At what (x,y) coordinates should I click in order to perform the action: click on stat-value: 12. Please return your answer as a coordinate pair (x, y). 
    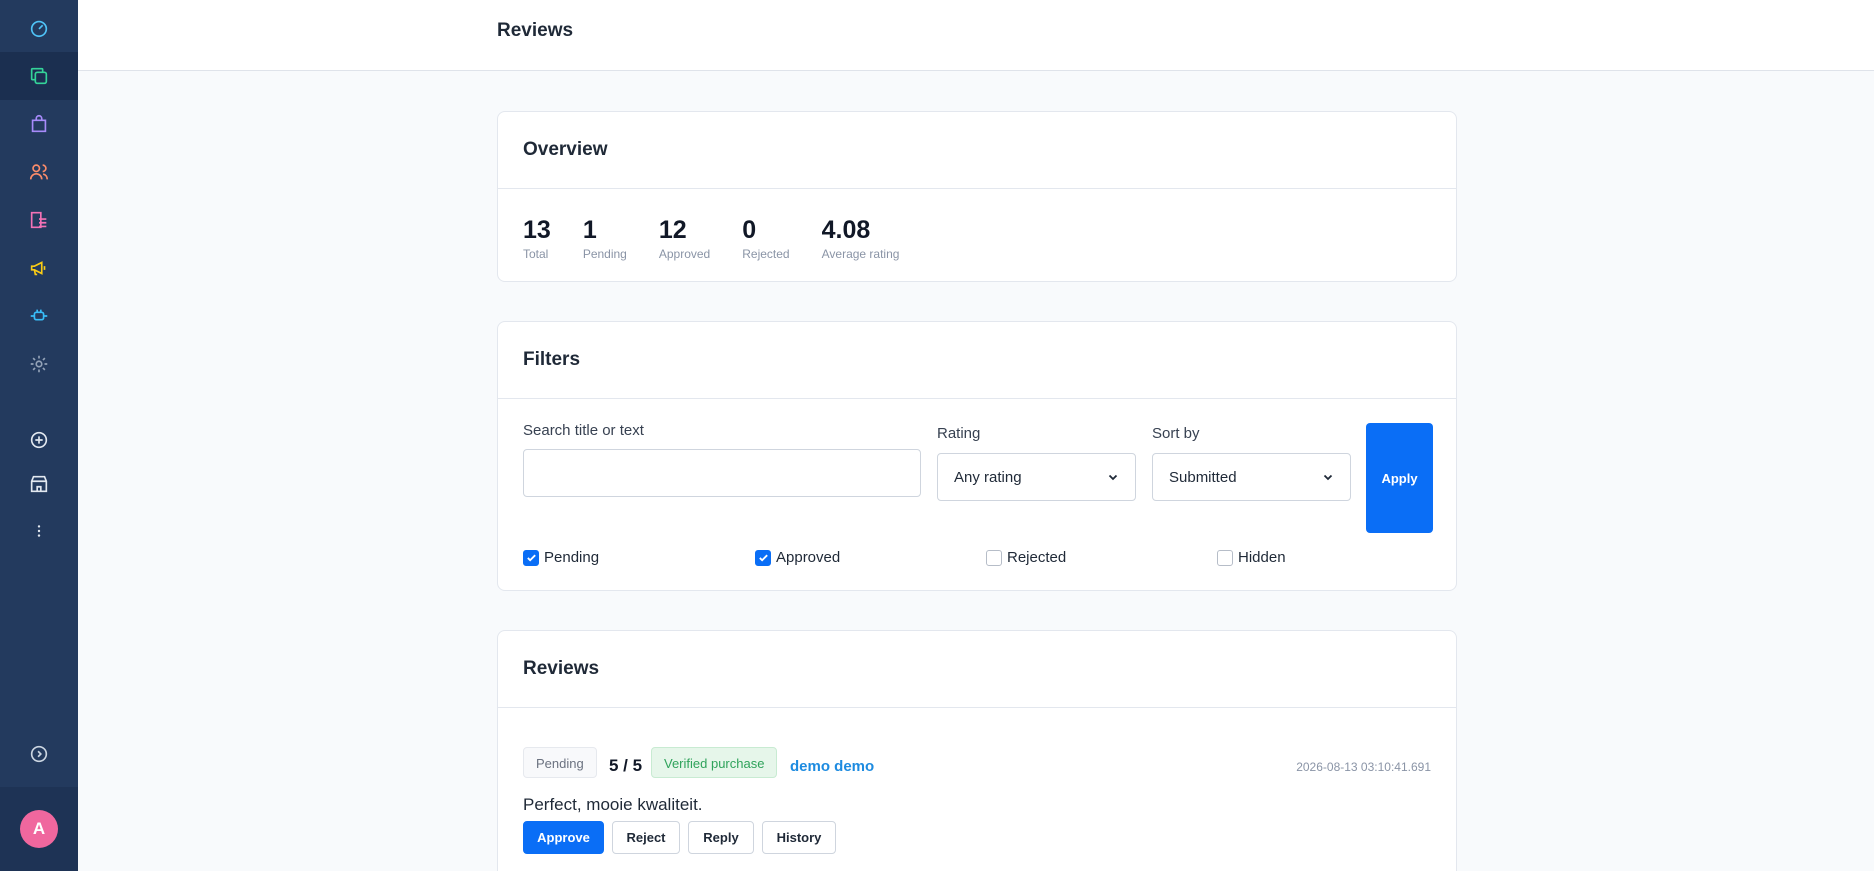
    Looking at the image, I should click on (672, 230).